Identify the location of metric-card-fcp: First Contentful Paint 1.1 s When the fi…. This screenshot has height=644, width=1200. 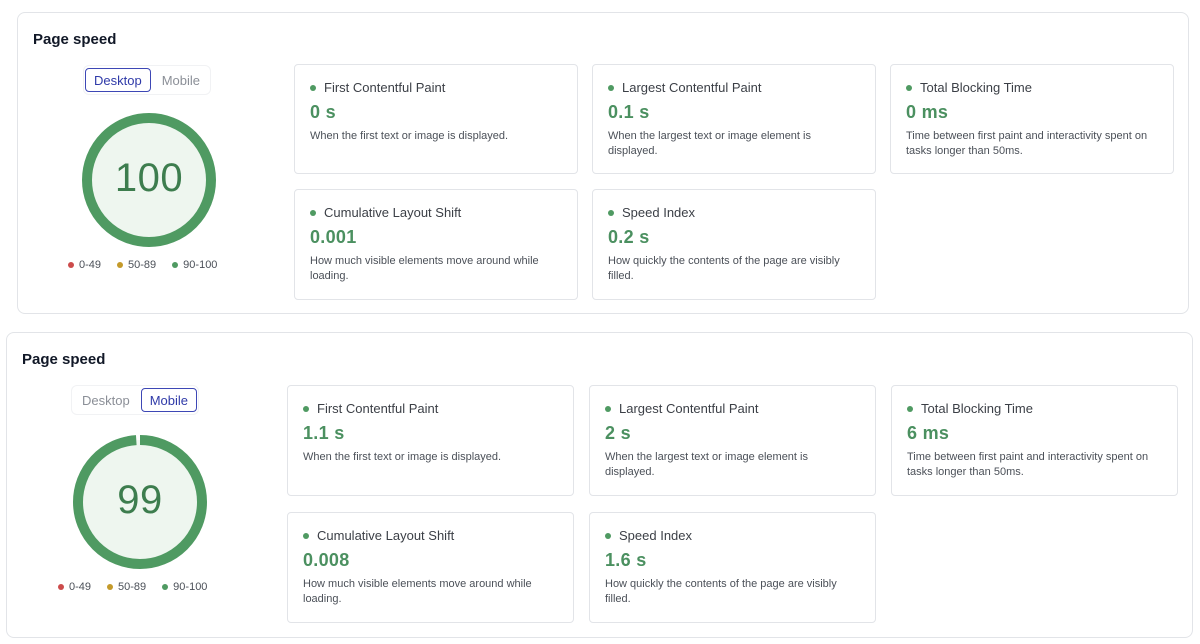
(430, 440).